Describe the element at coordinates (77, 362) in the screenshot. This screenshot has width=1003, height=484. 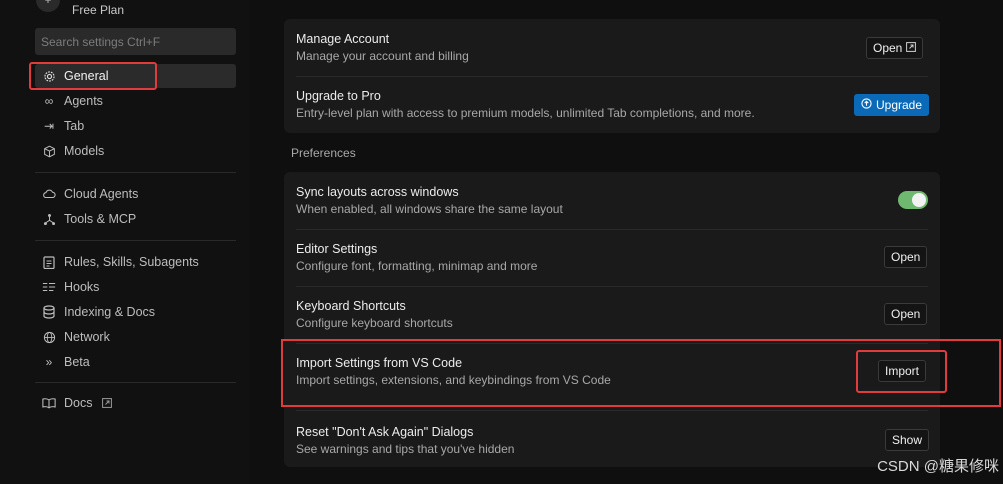
I see `sidebar-item-label: Beta` at that location.